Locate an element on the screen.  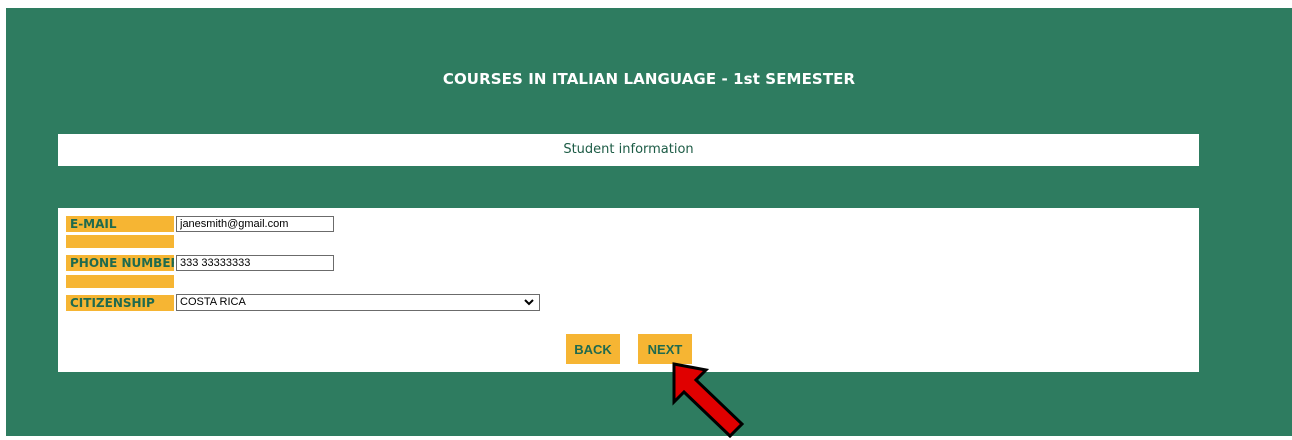
citizenship-select: COSTA RICA is located at coordinates (358, 302).